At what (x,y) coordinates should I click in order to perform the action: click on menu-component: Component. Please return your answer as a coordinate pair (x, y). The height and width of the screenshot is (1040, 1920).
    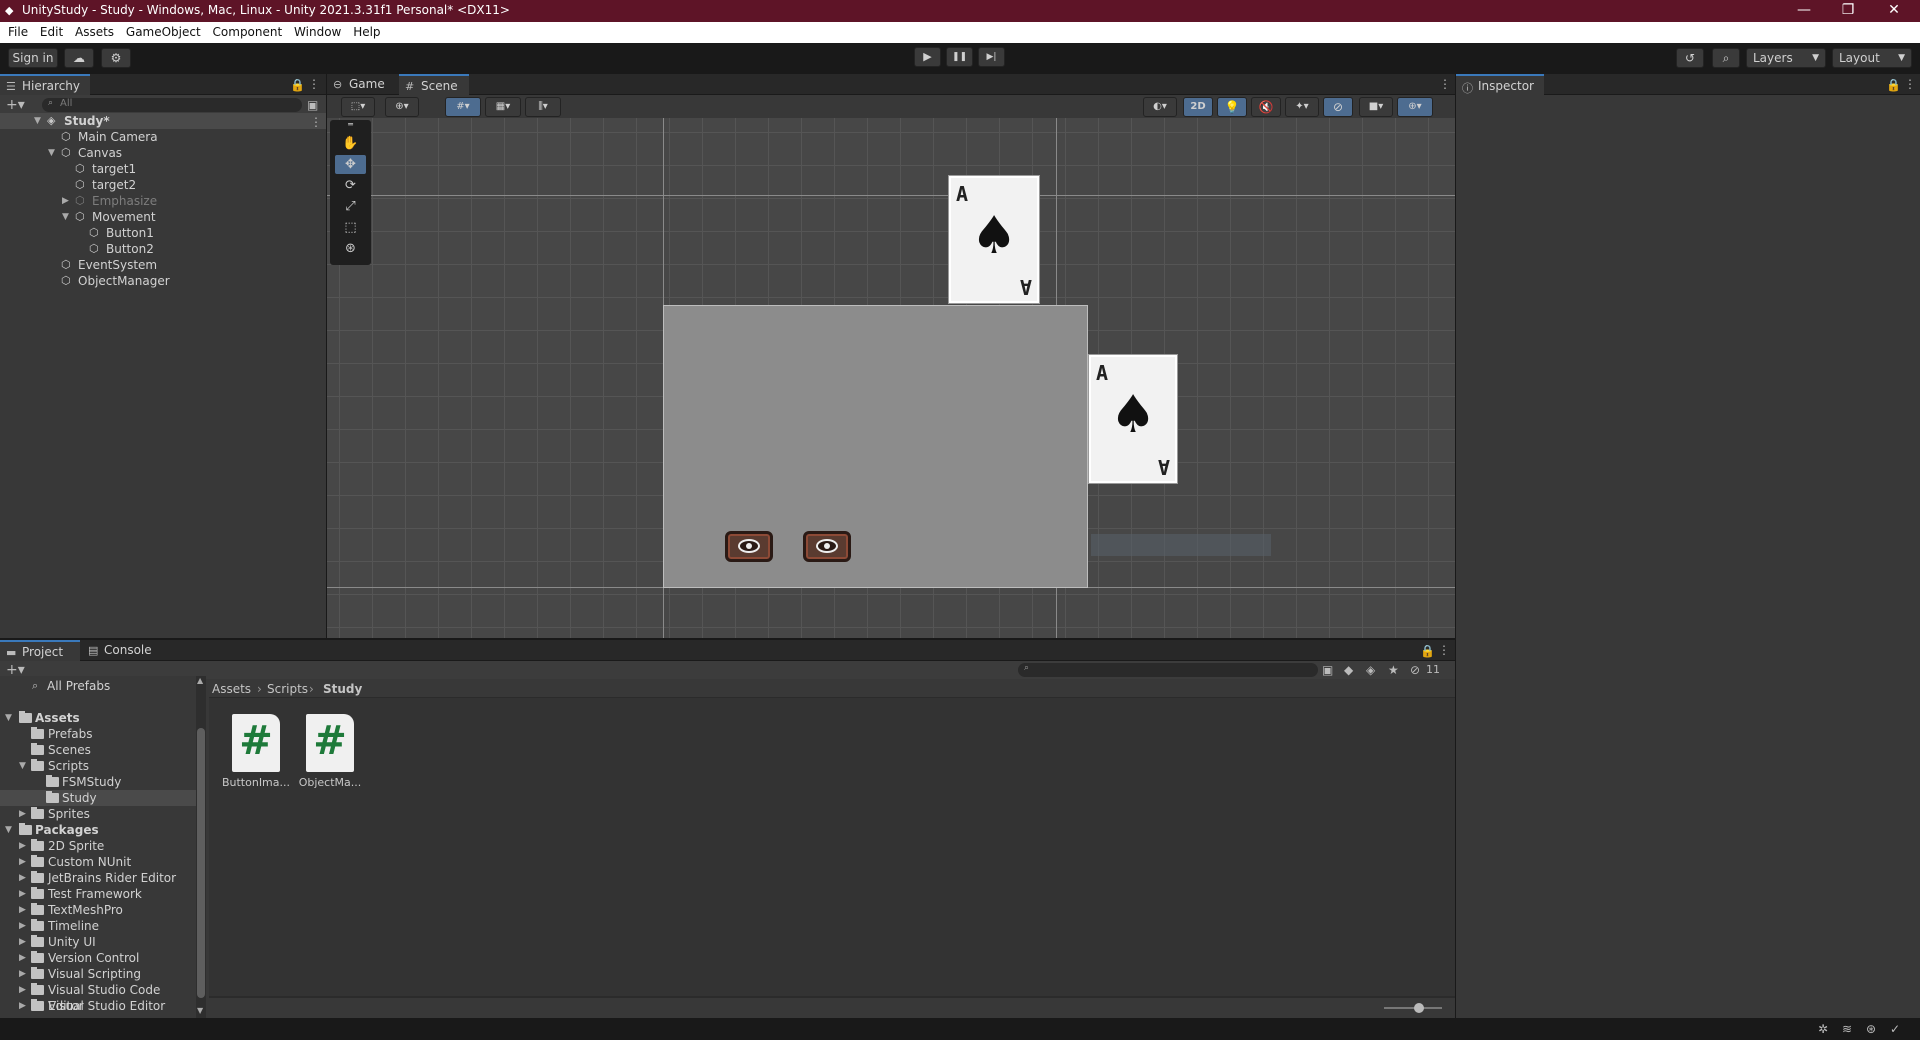
    Looking at the image, I should click on (244, 30).